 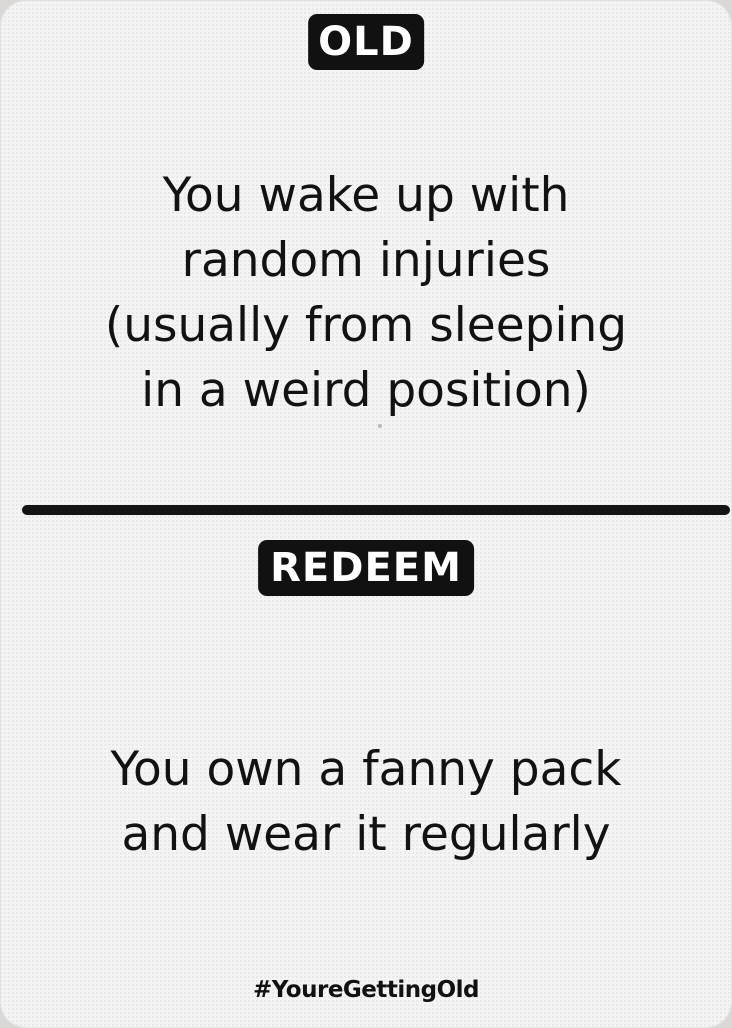 What do you see at coordinates (366, 195) in the screenshot?
I see `old-prompt-line: You wake up with` at bounding box center [366, 195].